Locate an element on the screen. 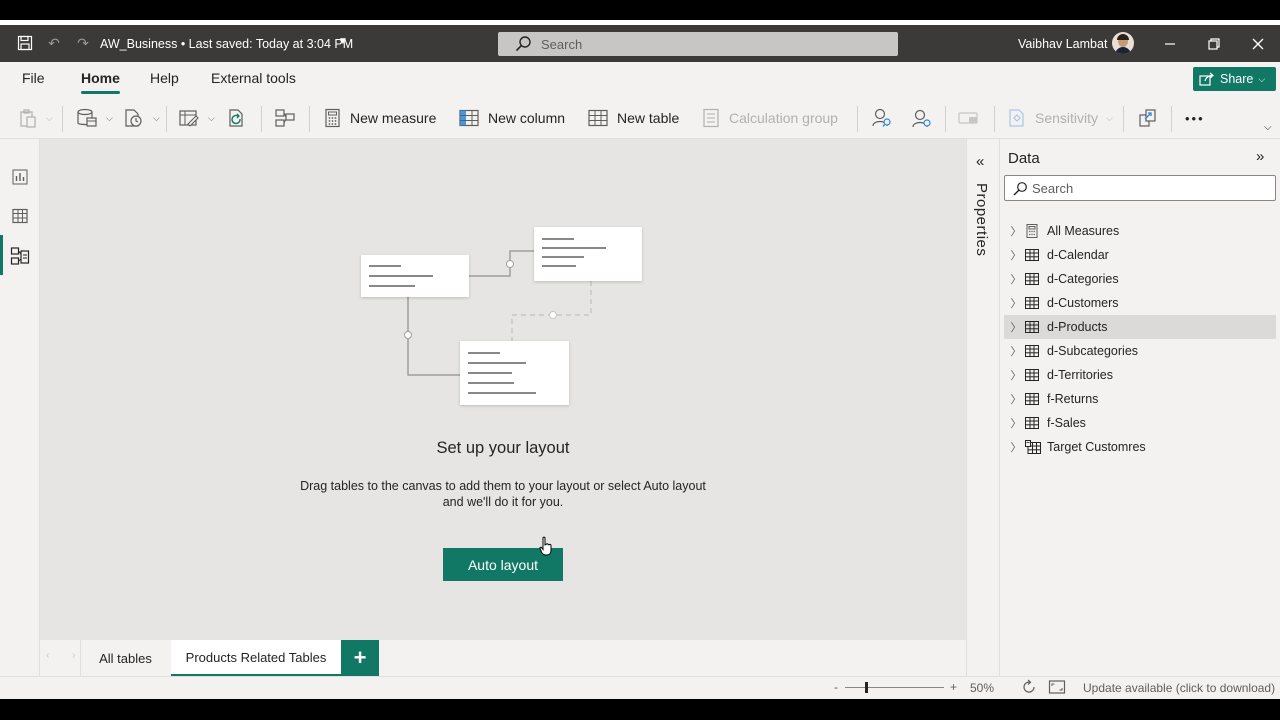 The width and height of the screenshot is (1280, 720). table-name: d-Customers is located at coordinates (1083, 303).